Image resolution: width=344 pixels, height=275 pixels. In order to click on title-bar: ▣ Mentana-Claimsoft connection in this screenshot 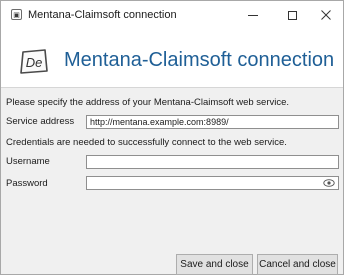, I will do `click(172, 15)`.